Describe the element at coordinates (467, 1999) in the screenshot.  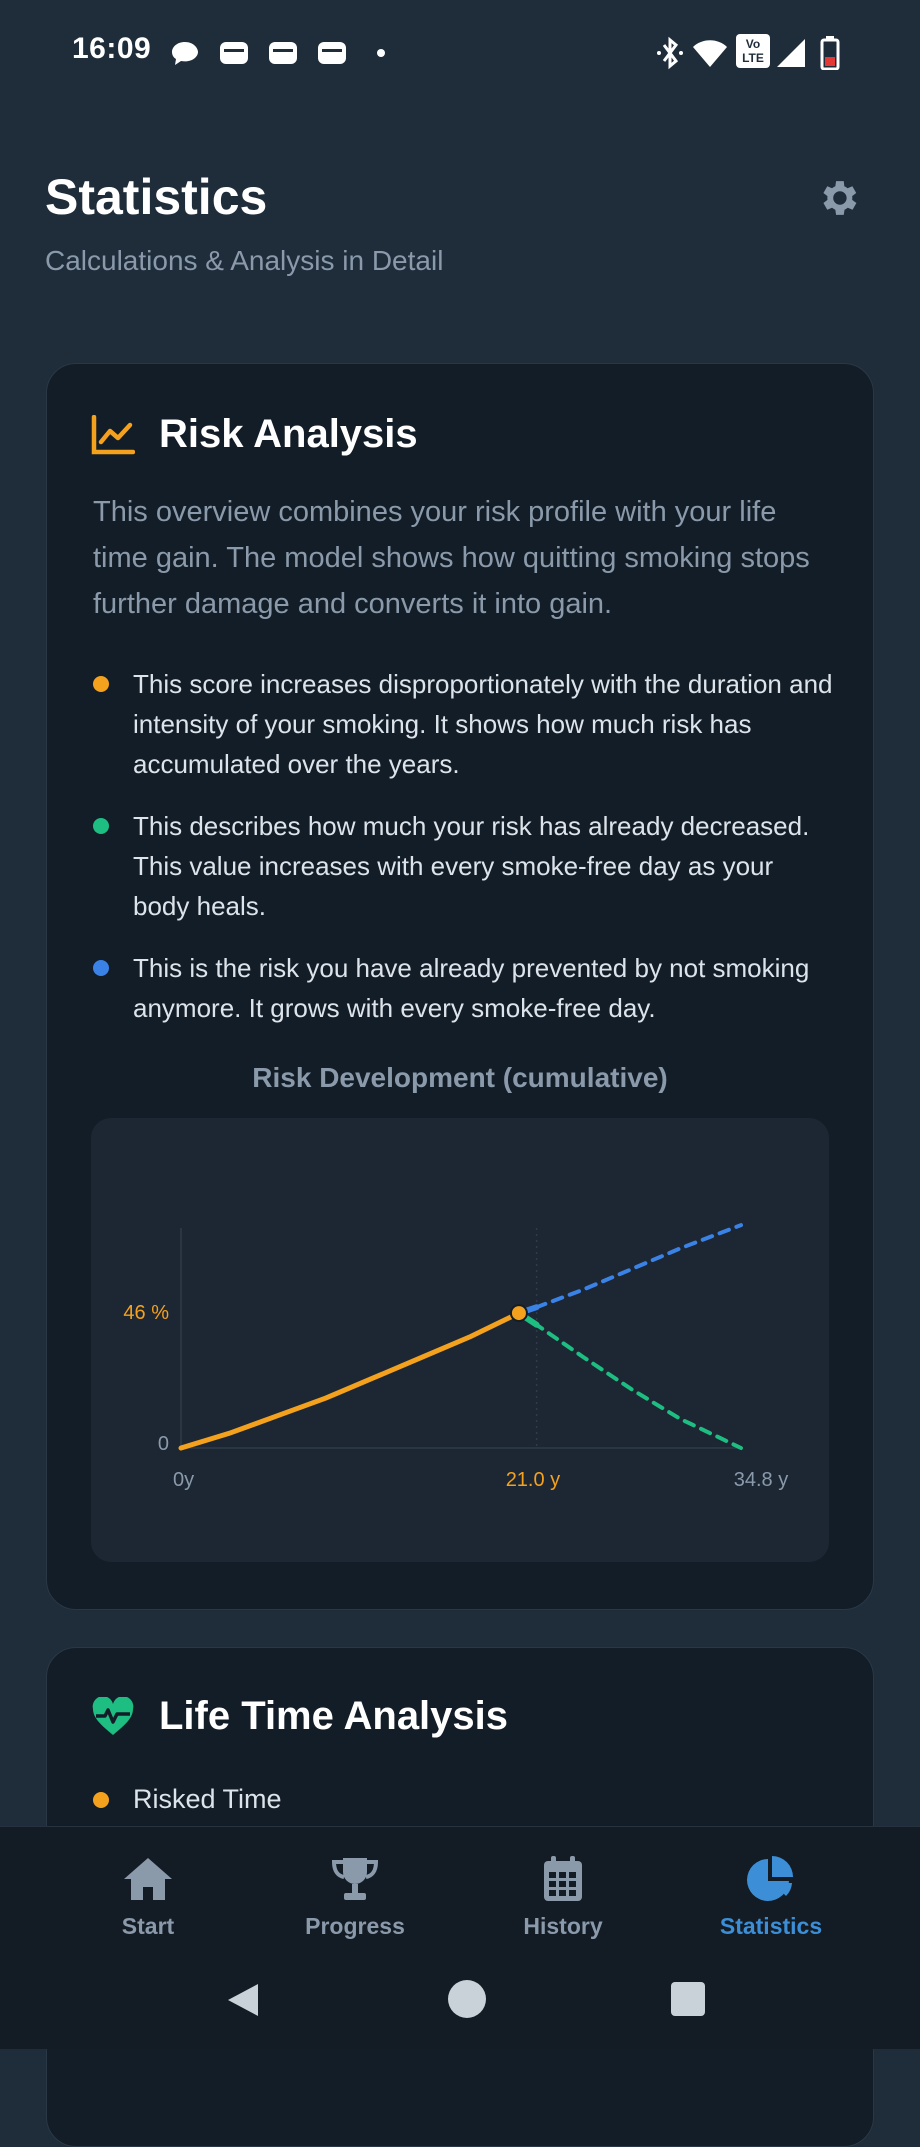
I see `home-circle-icon` at that location.